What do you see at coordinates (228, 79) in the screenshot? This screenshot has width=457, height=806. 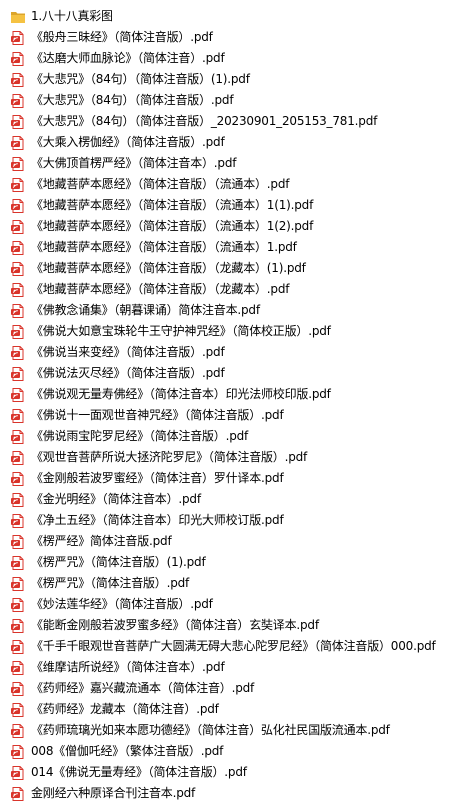 I see `file-item: 《大悲咒》（84句）（简体注音版）(1).pdf` at bounding box center [228, 79].